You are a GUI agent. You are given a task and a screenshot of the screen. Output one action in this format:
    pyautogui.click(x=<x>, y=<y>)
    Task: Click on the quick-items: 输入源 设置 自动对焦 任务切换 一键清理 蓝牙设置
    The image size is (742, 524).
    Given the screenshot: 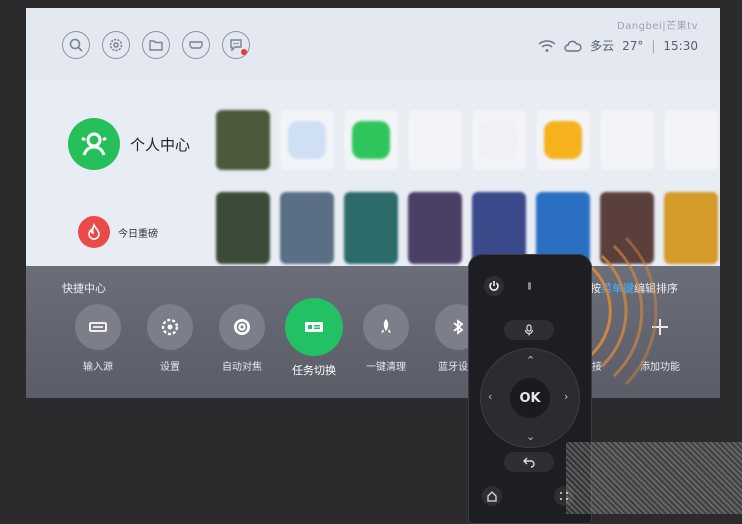 What is the action you would take?
    pyautogui.click(x=278, y=338)
    